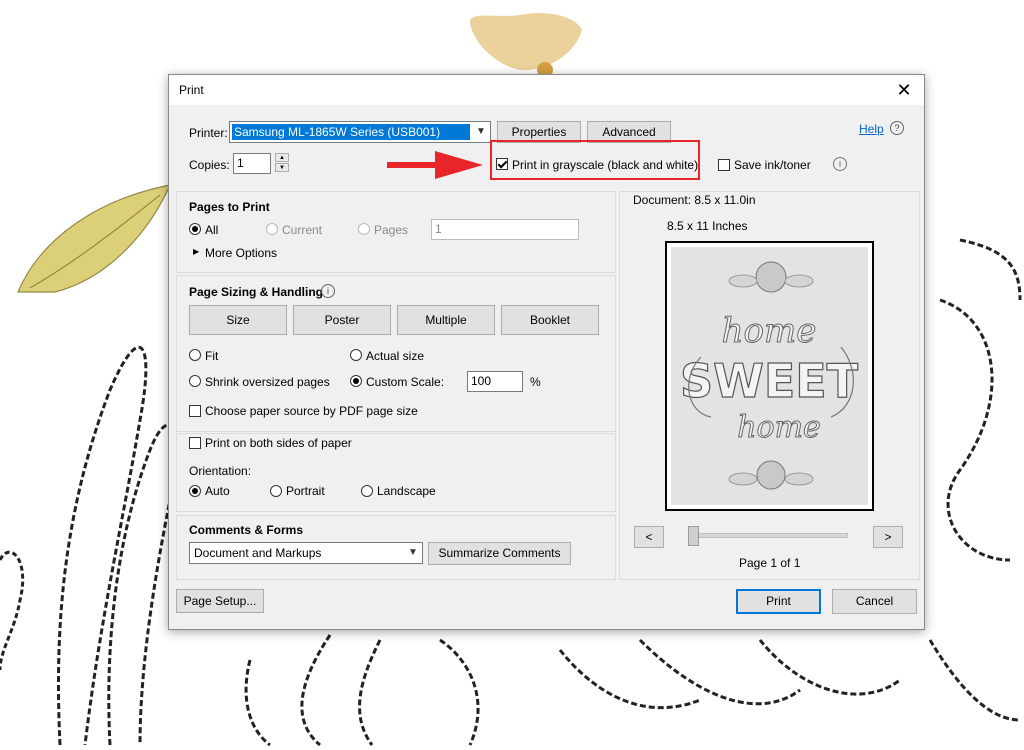 This screenshot has width=1024, height=750. What do you see at coordinates (694, 200) in the screenshot?
I see `document-size-label: Document: 8.5 x 11.0in` at bounding box center [694, 200].